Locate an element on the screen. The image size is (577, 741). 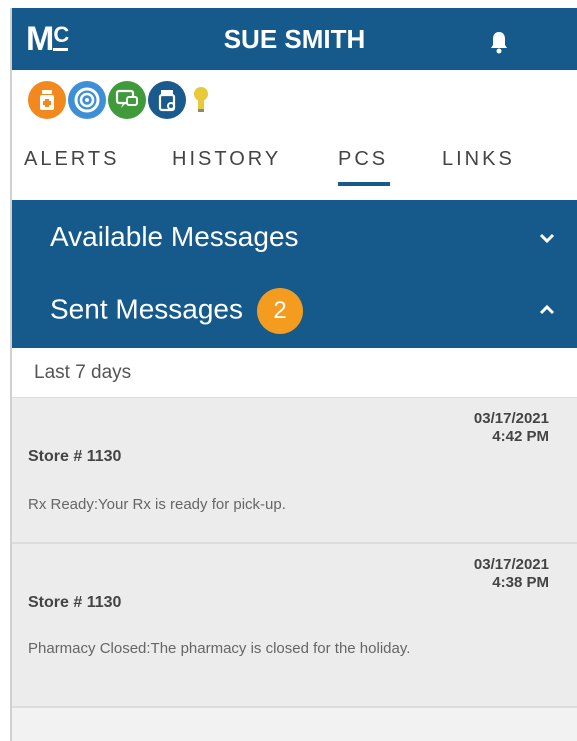
bell-icon is located at coordinates (499, 42).